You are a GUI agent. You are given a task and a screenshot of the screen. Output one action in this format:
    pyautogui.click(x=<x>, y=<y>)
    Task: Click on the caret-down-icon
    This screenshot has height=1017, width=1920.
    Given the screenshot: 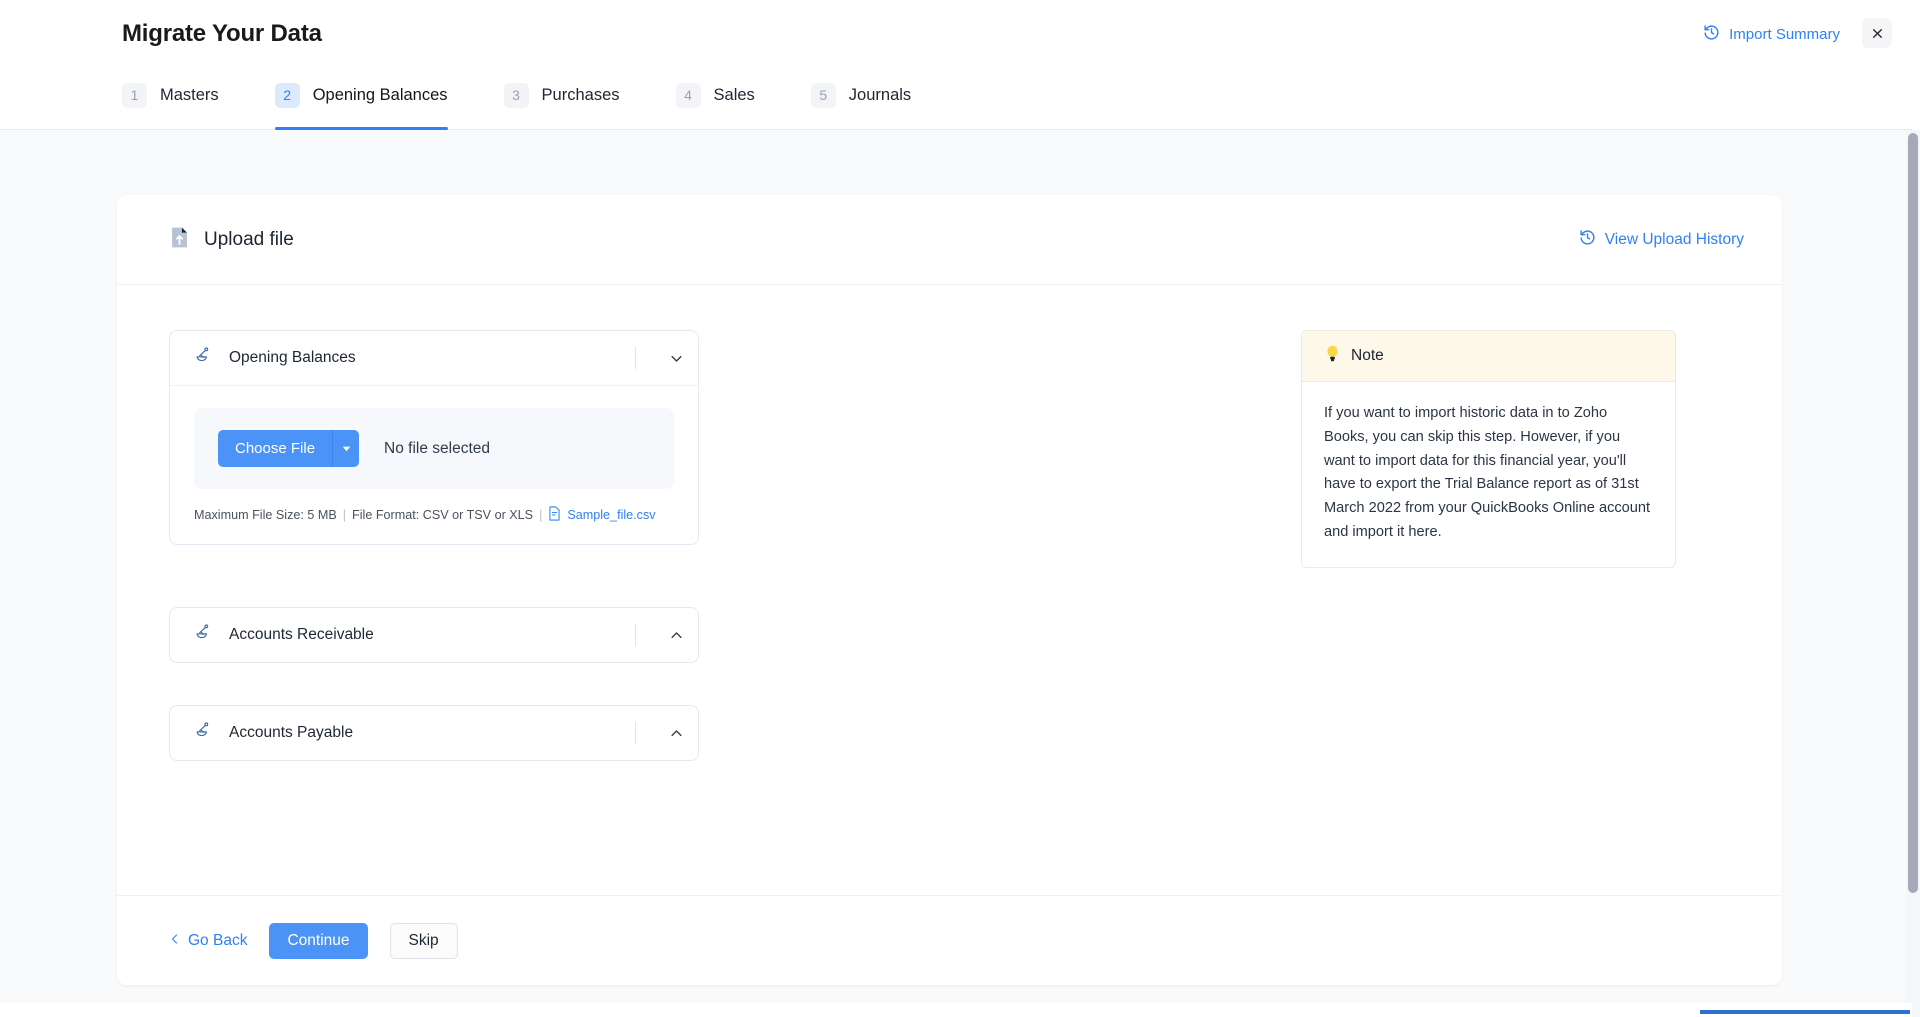 What is the action you would take?
    pyautogui.click(x=346, y=448)
    